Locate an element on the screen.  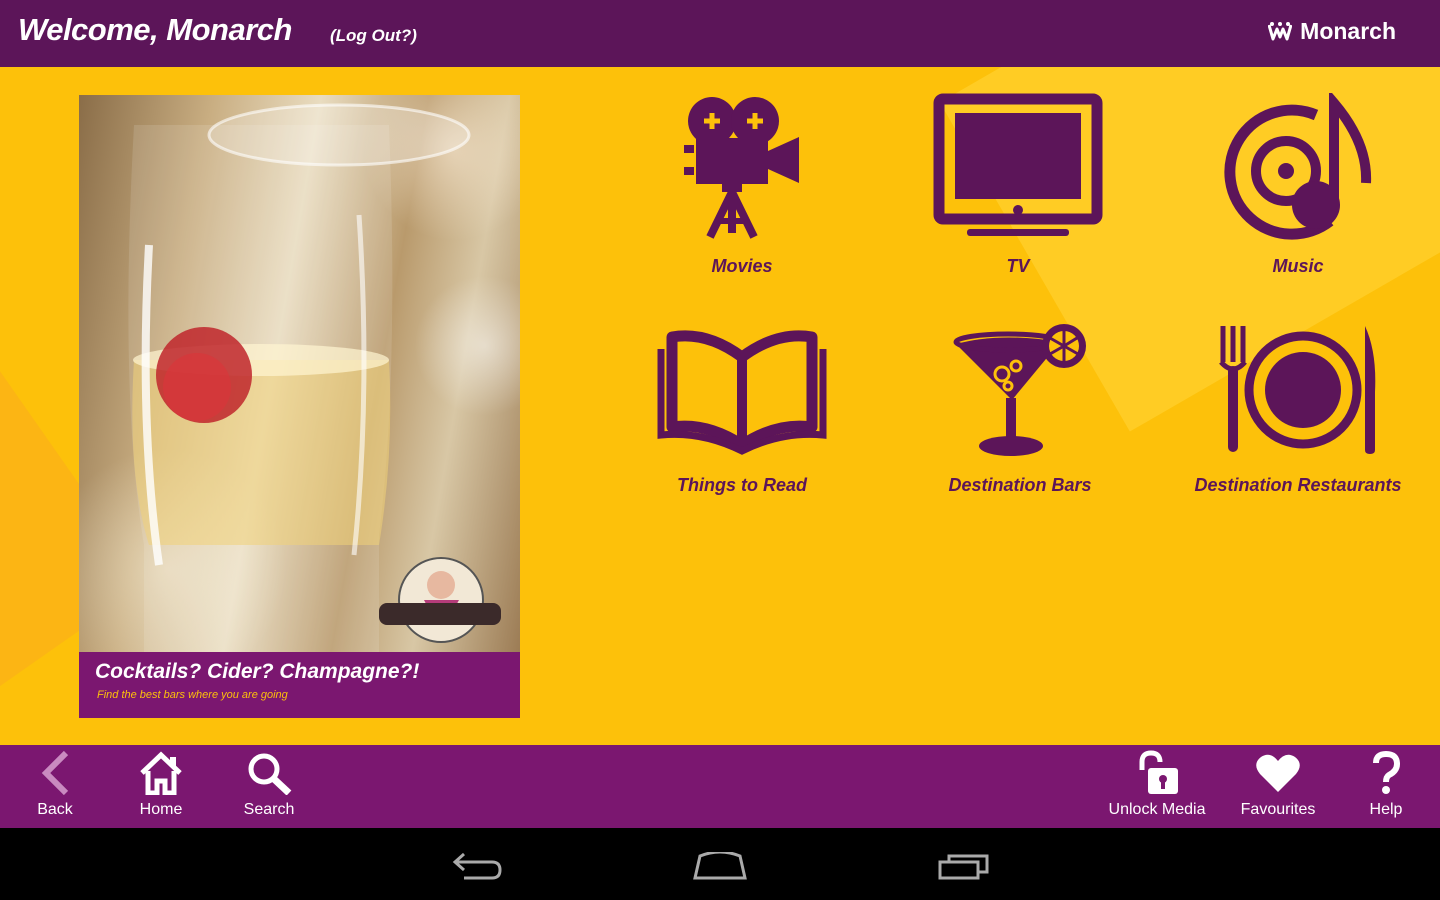
back-button: Back is located at coordinates (55, 786).